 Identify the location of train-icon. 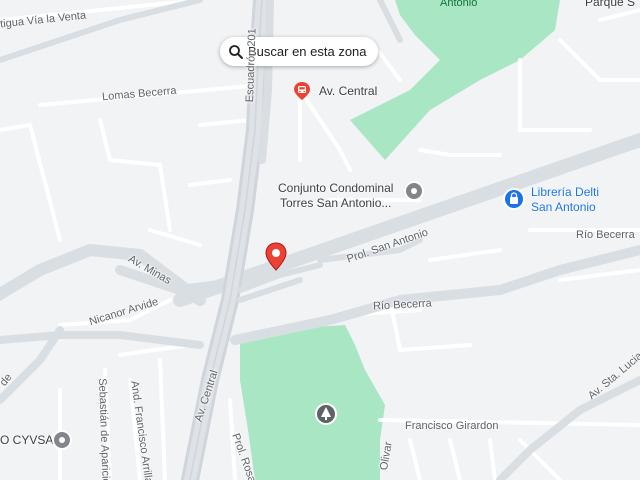
(302, 91).